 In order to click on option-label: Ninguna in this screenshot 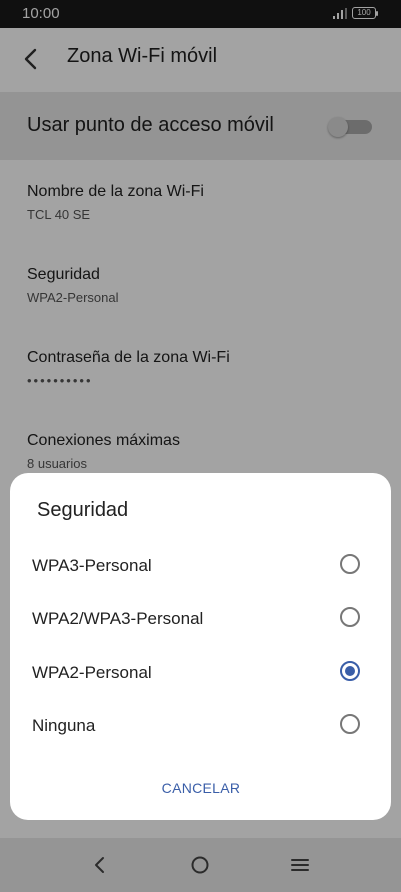, I will do `click(64, 725)`.